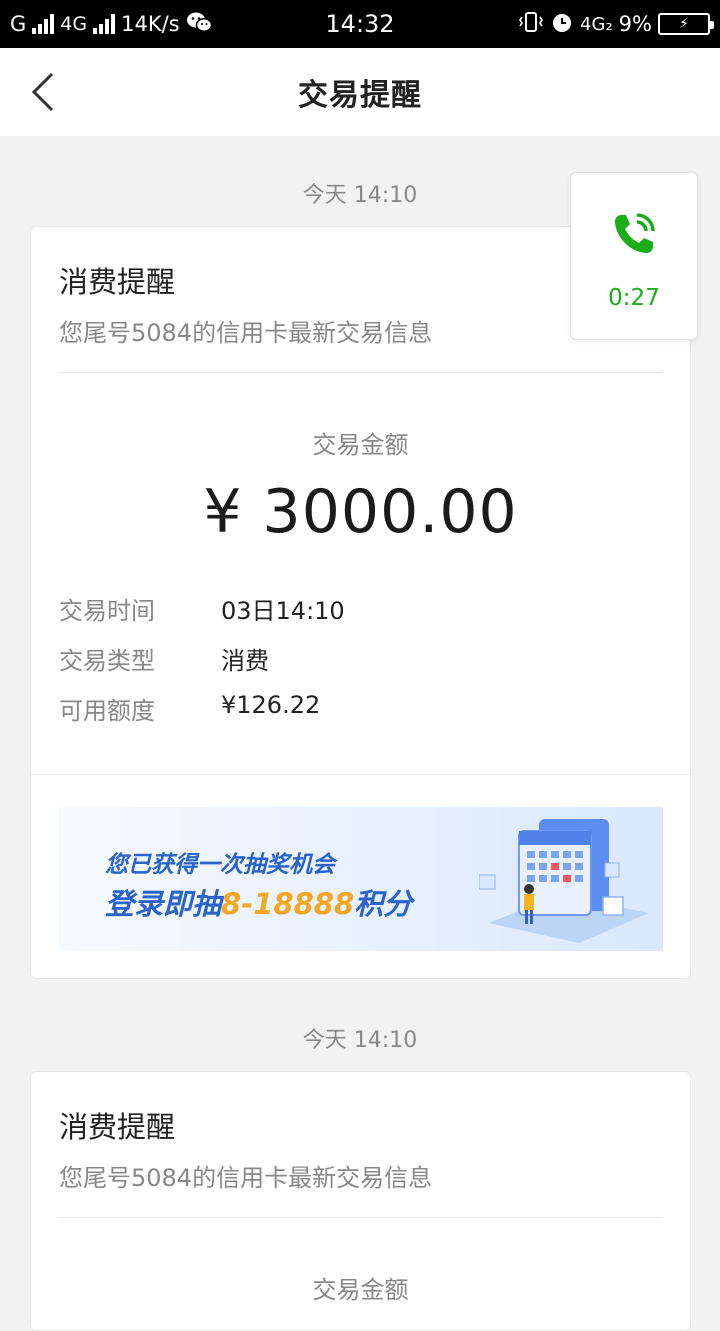  Describe the element at coordinates (220, 865) in the screenshot. I see `banner-line1: 您已获得一次抽奖机会` at that location.